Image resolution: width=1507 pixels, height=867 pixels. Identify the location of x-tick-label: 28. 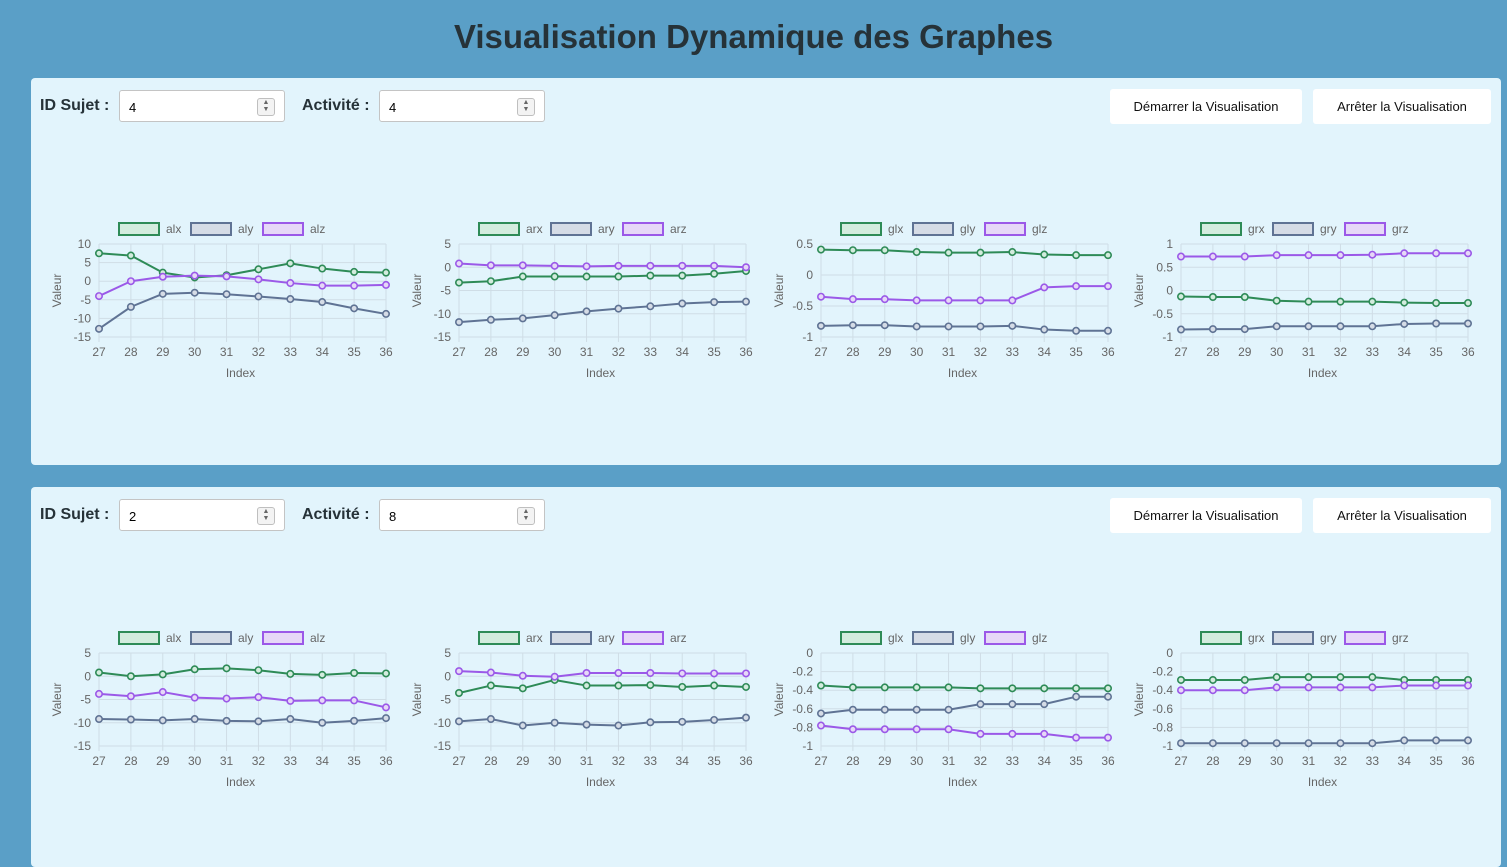
(853, 761).